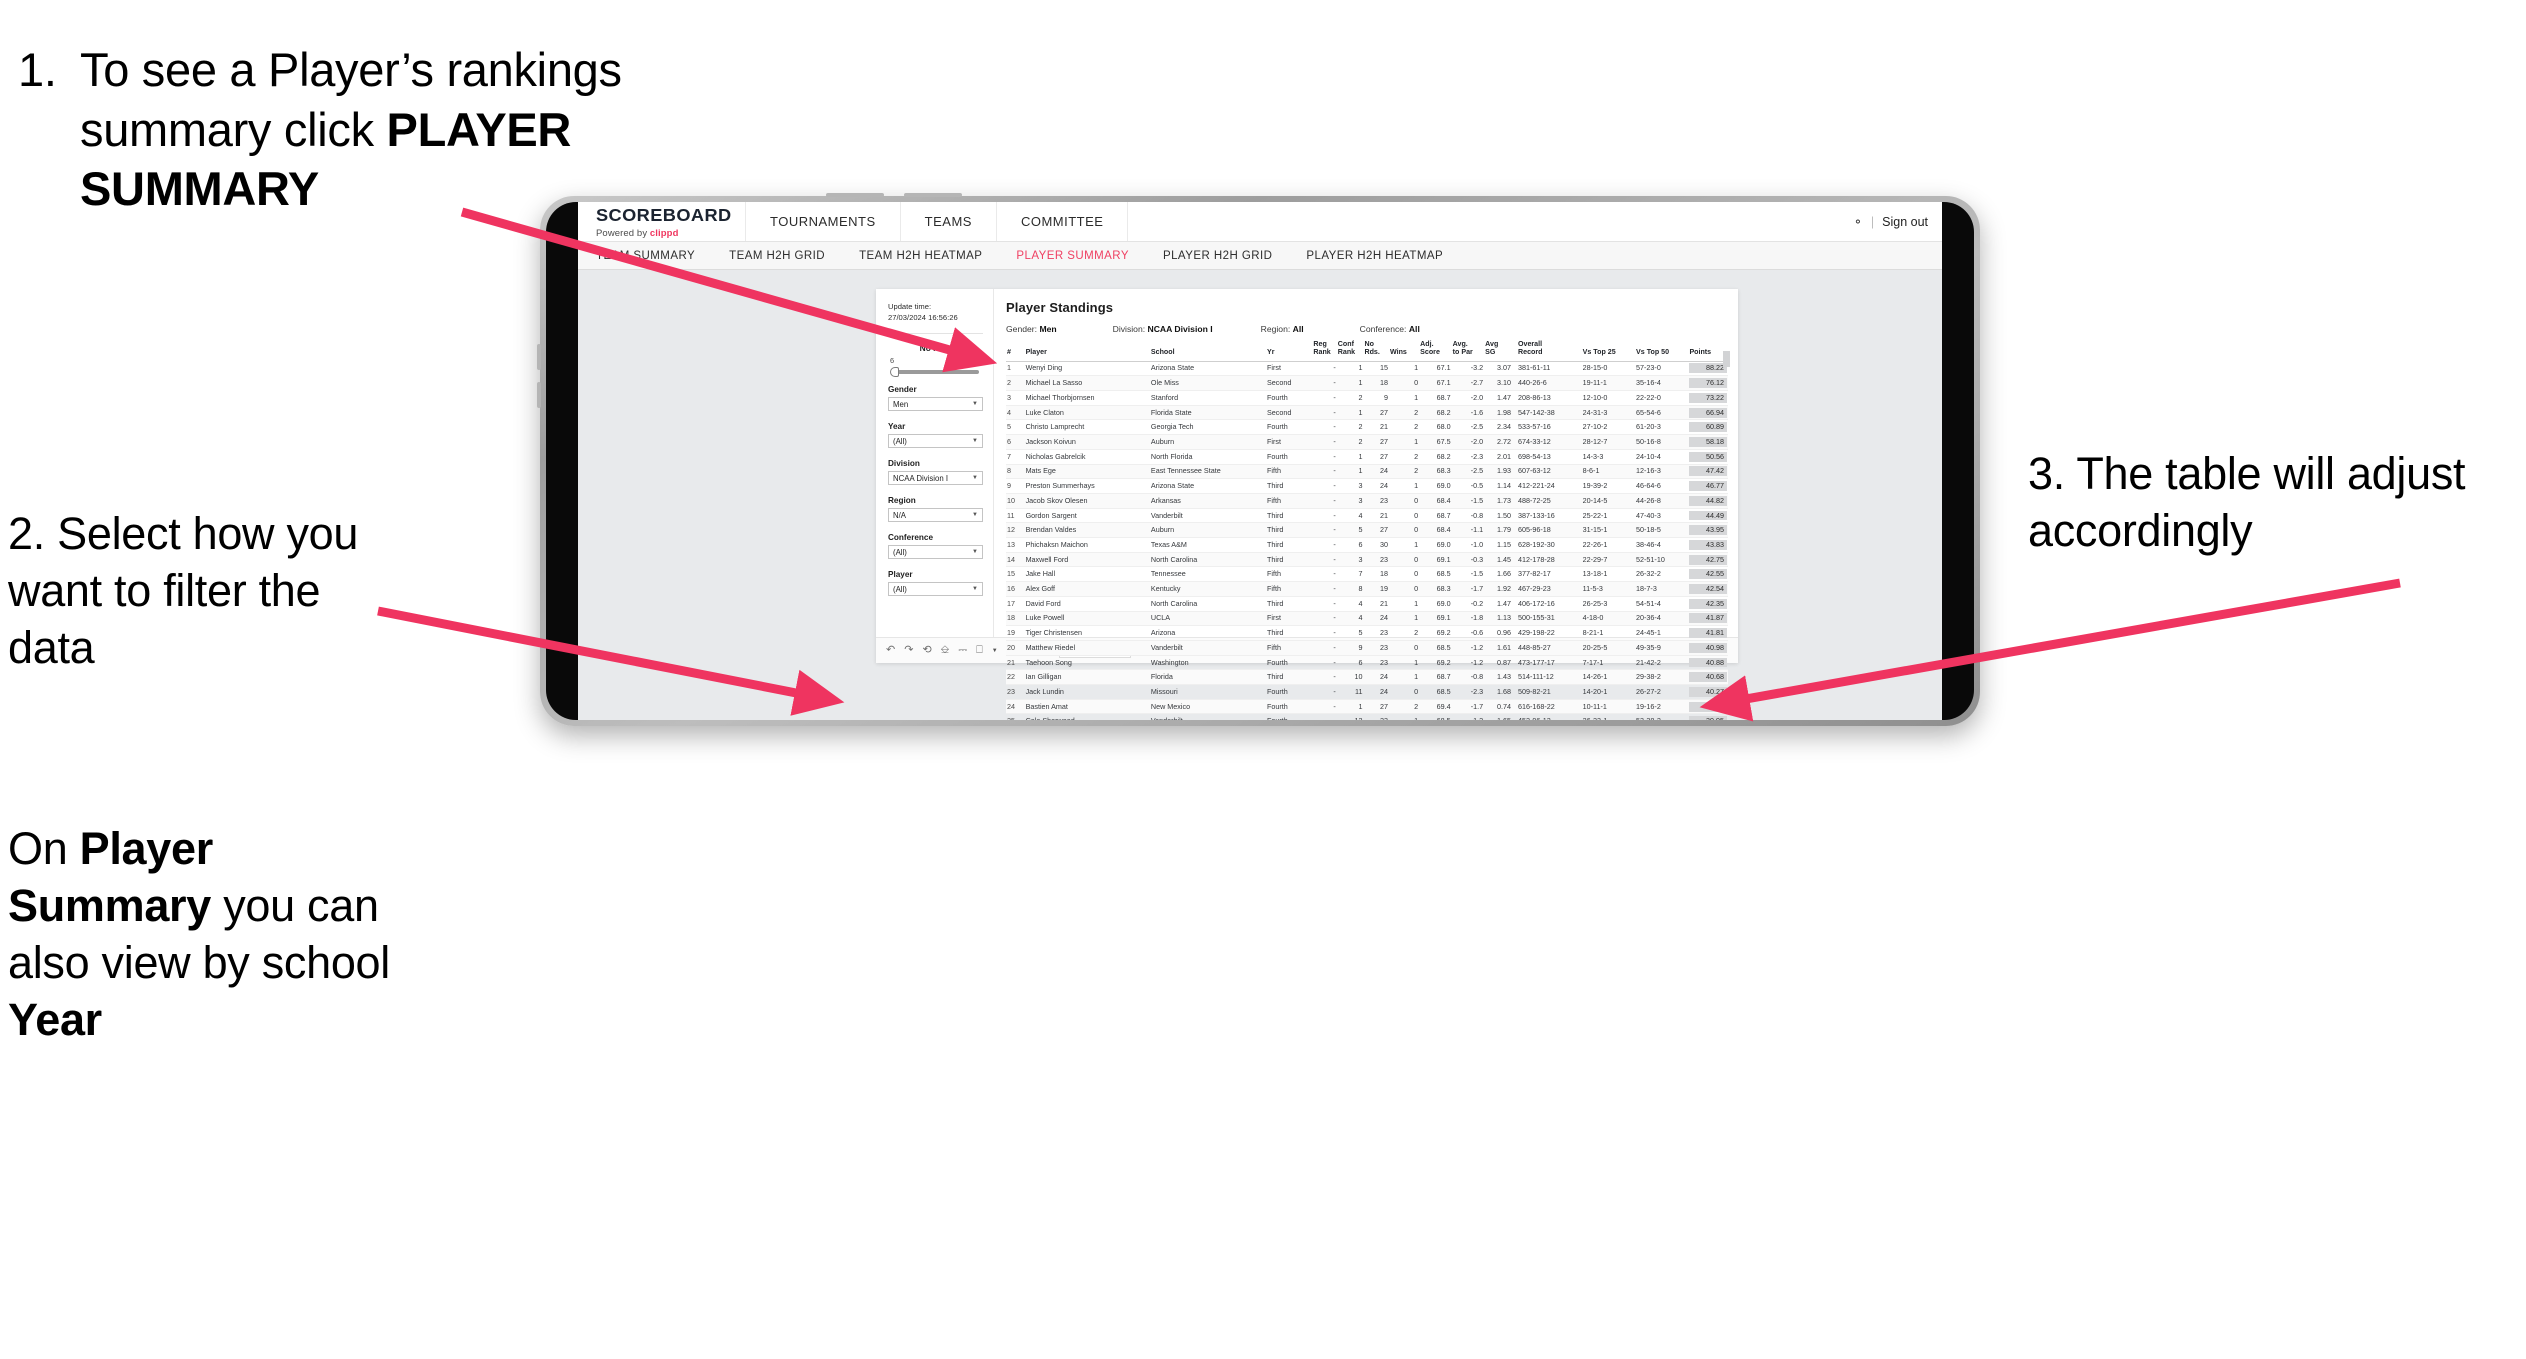 This screenshot has height=1359, width=2526. I want to click on col-rank: #, so click(1015, 351).